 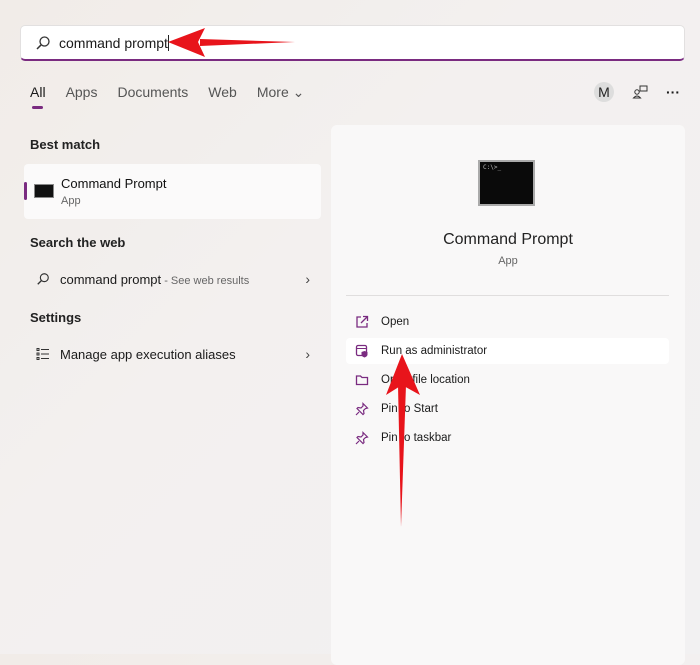 I want to click on detail-subtitle: App, so click(x=508, y=261).